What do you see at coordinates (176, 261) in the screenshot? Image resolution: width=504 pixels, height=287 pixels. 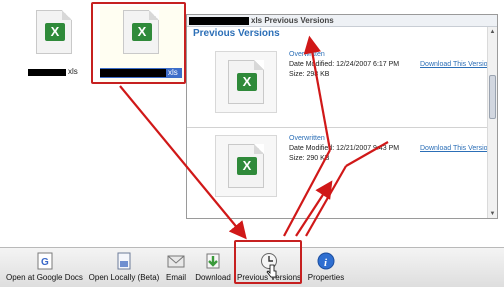 I see `email-icon` at bounding box center [176, 261].